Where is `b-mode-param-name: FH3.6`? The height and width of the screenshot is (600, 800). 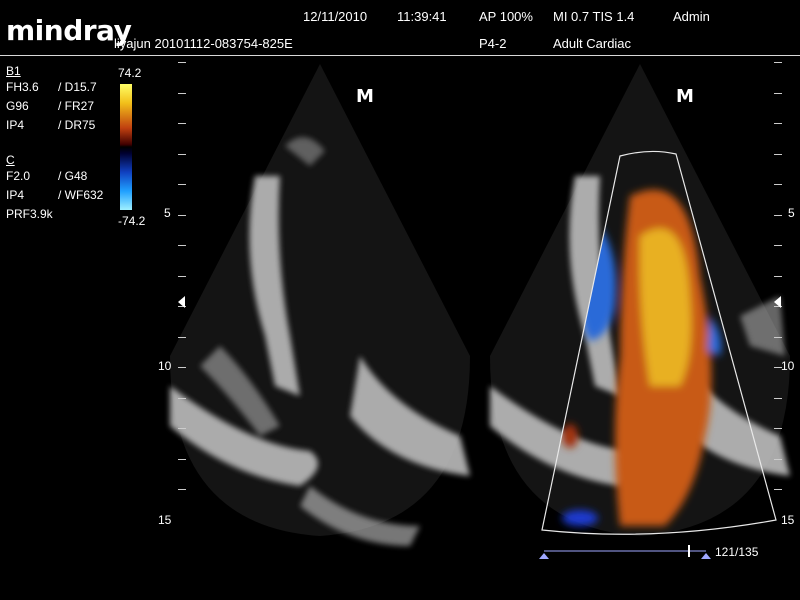 b-mode-param-name: FH3.6 is located at coordinates (22, 87).